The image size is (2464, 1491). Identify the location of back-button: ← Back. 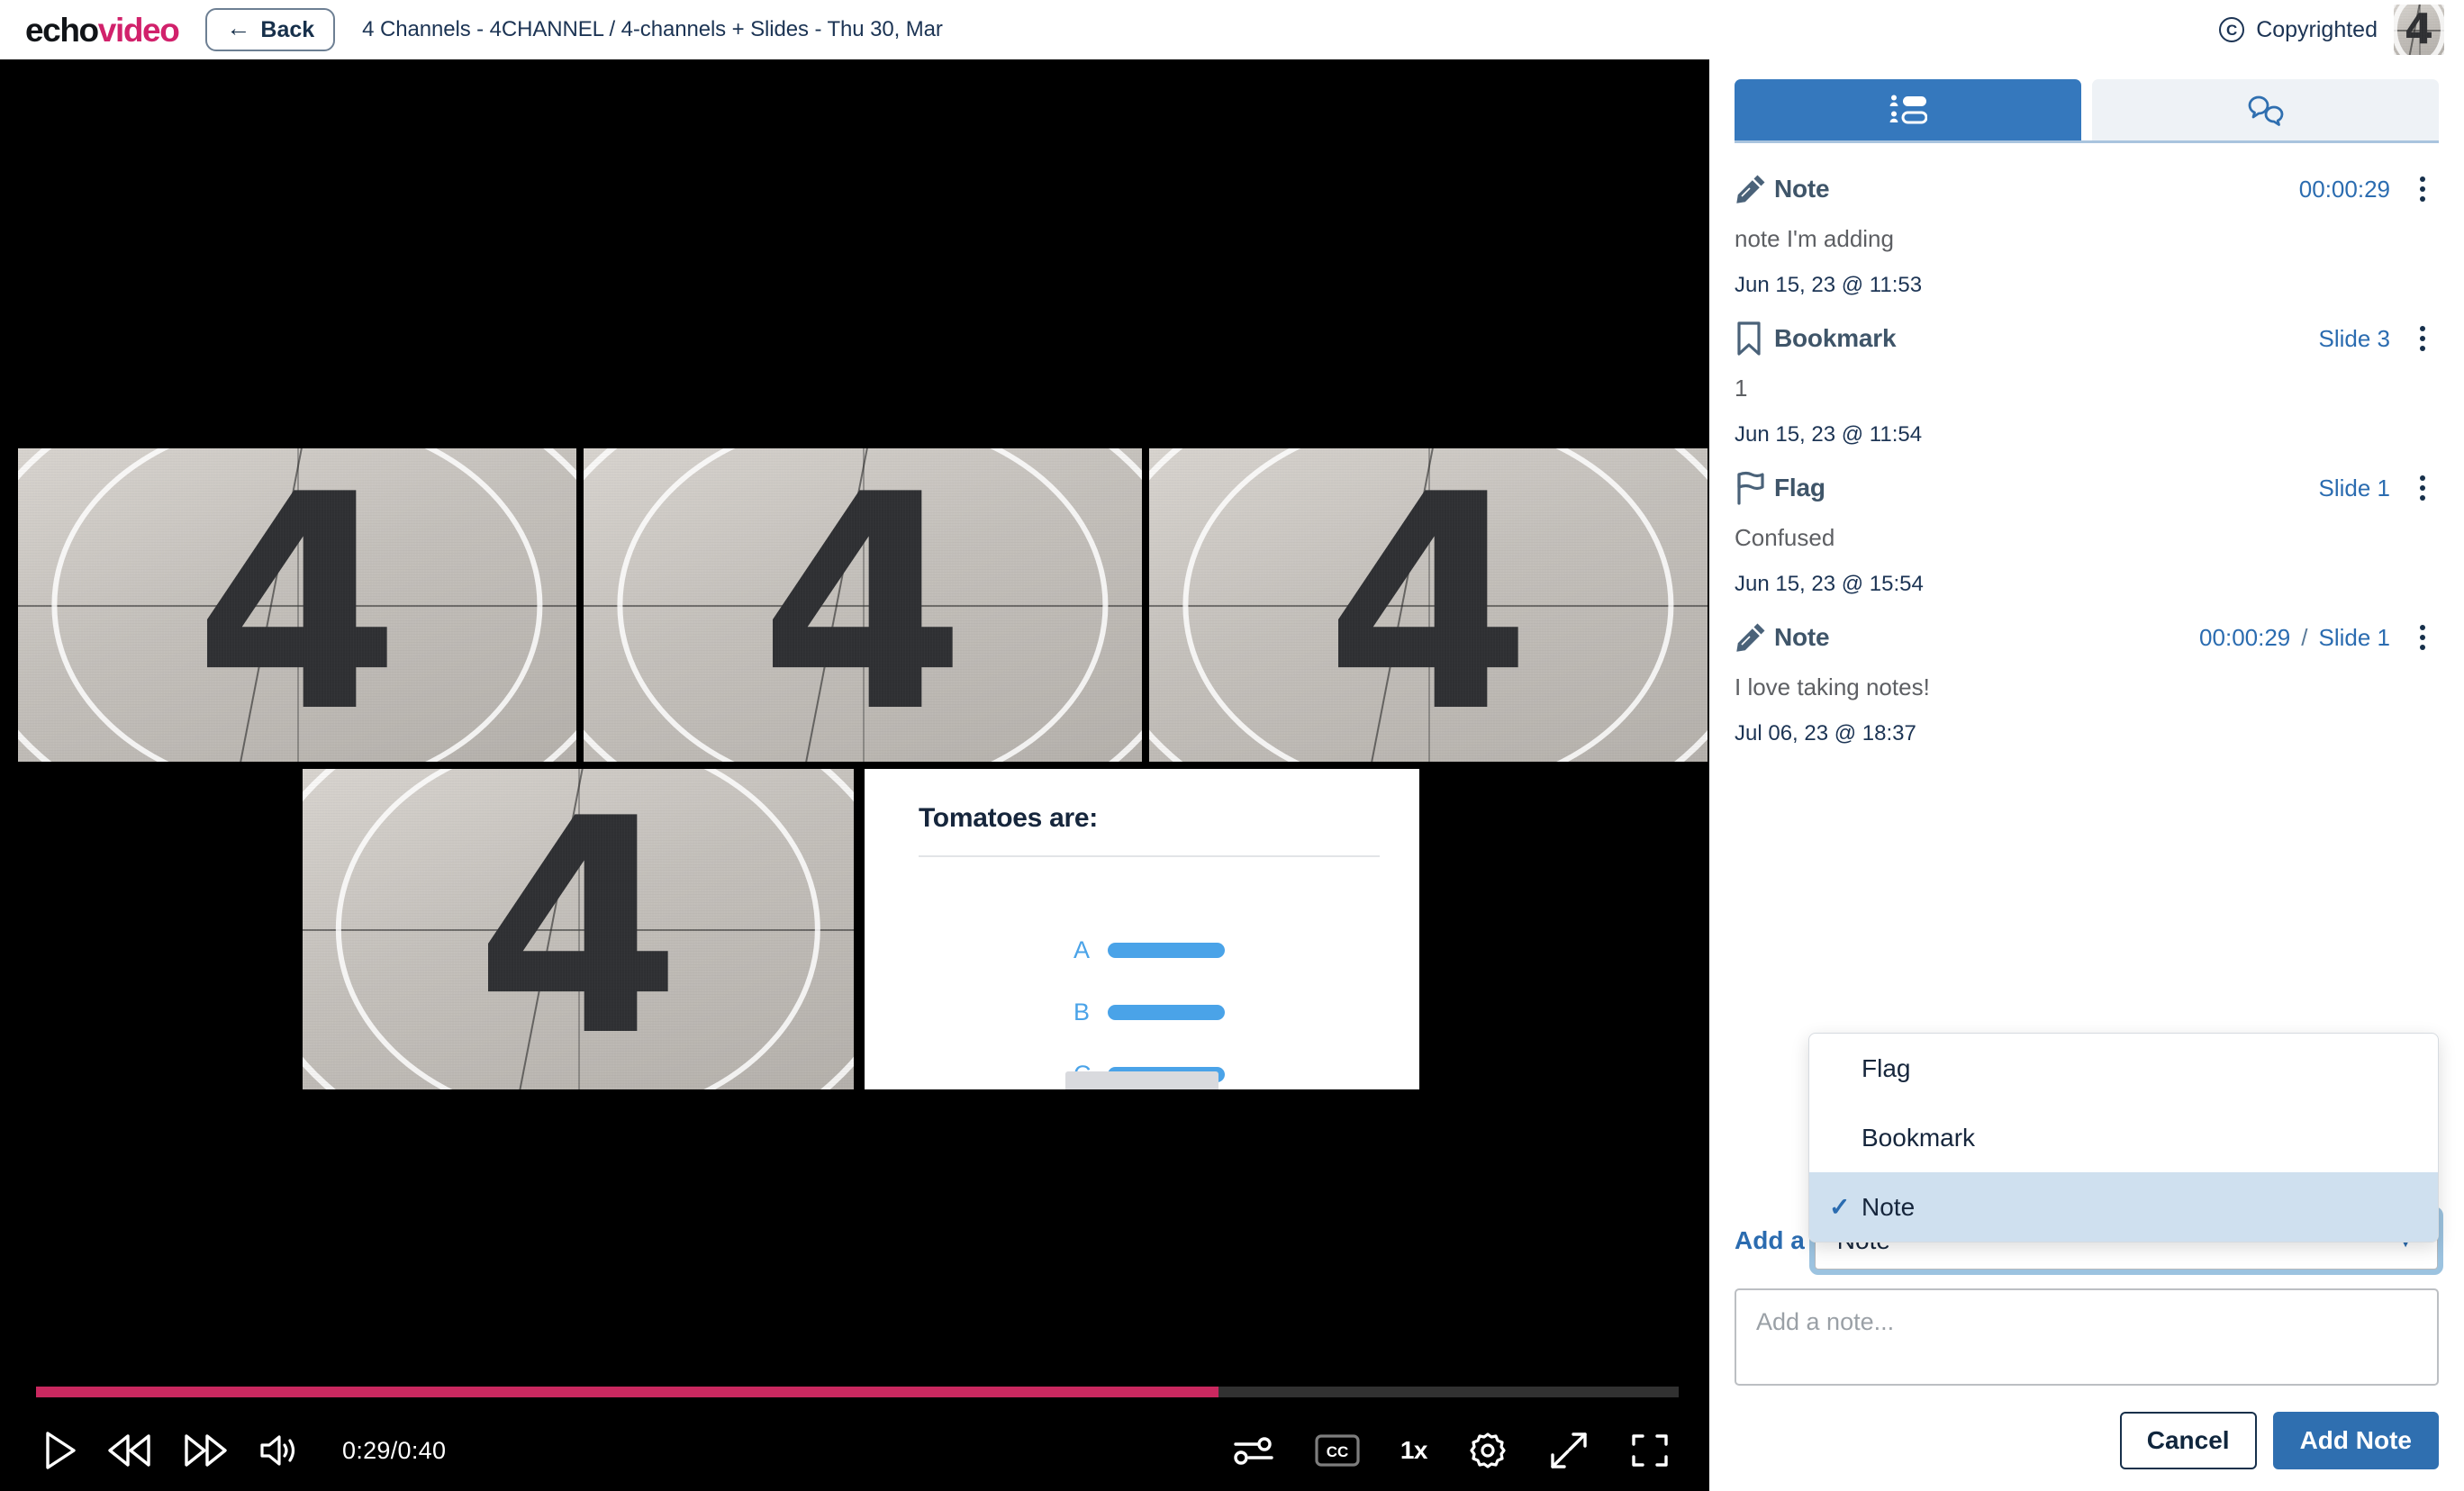
(270, 29).